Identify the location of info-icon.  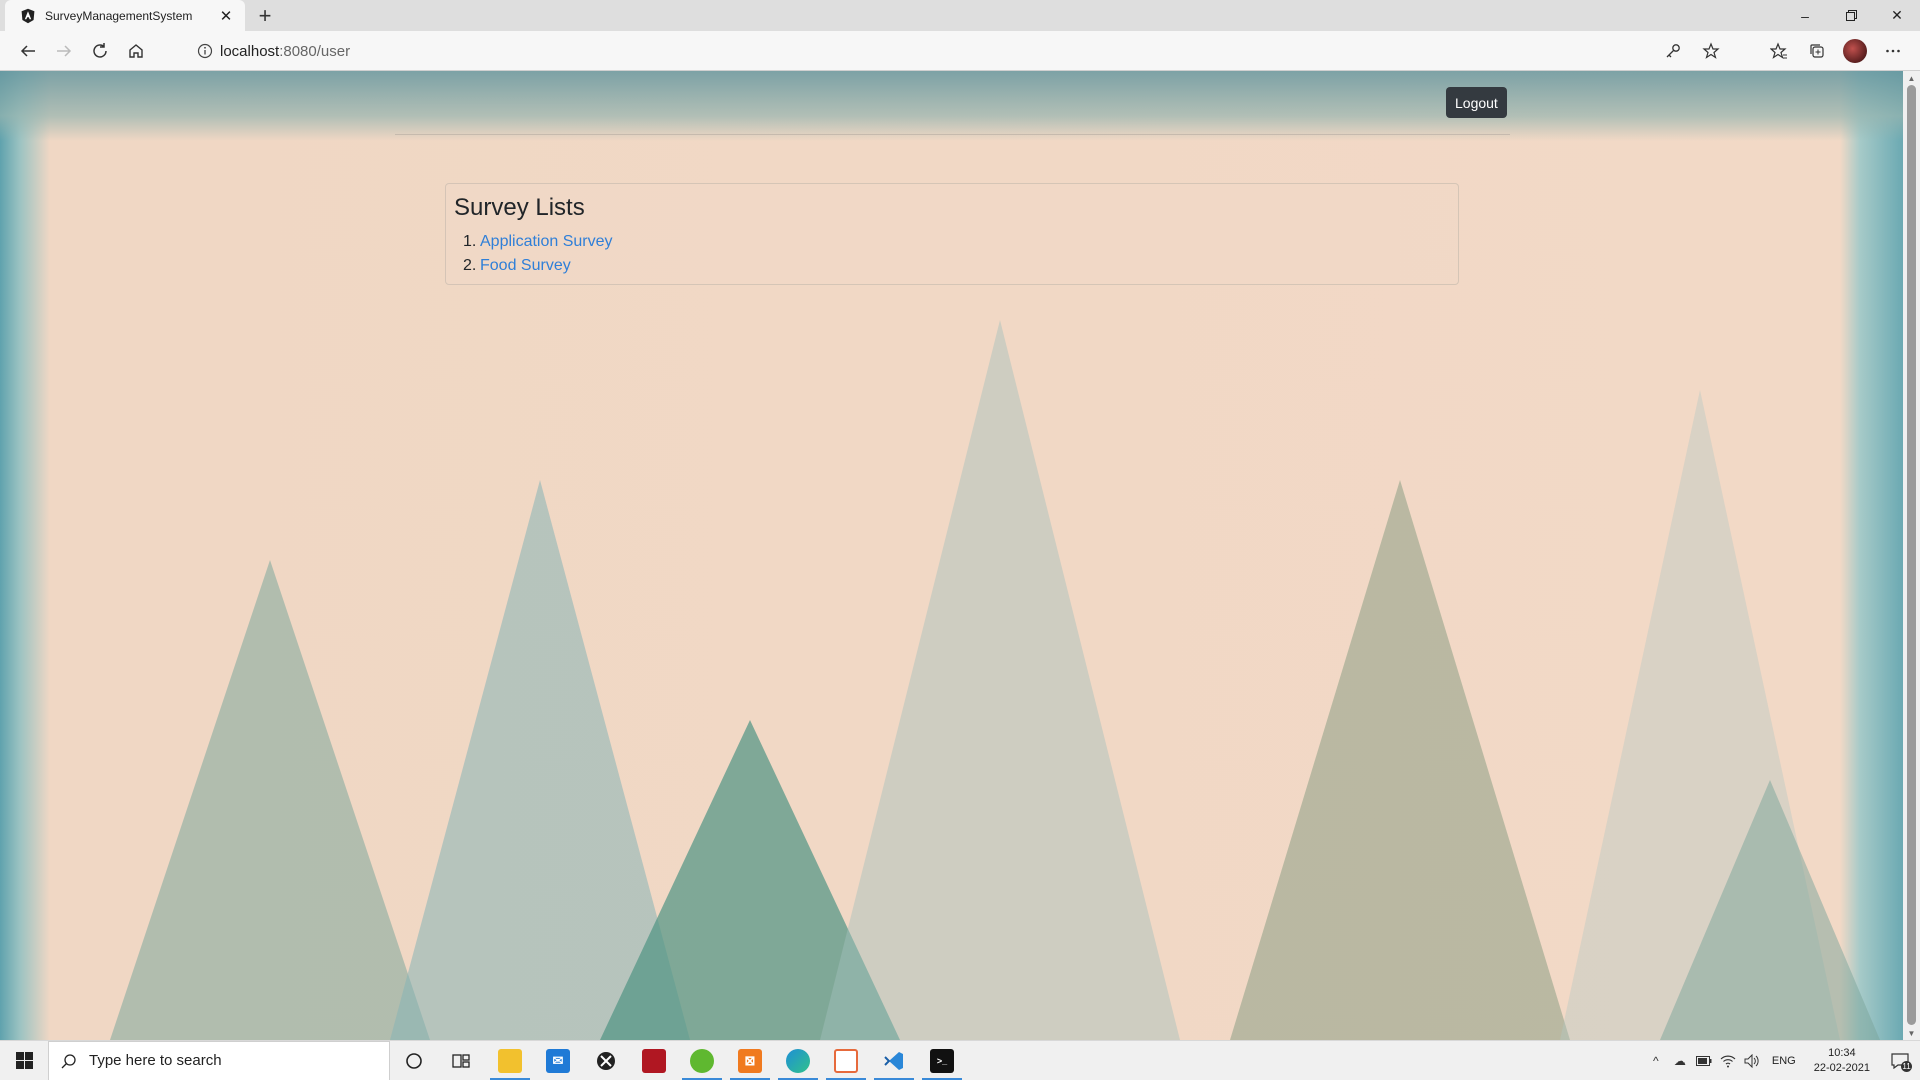
(205, 51).